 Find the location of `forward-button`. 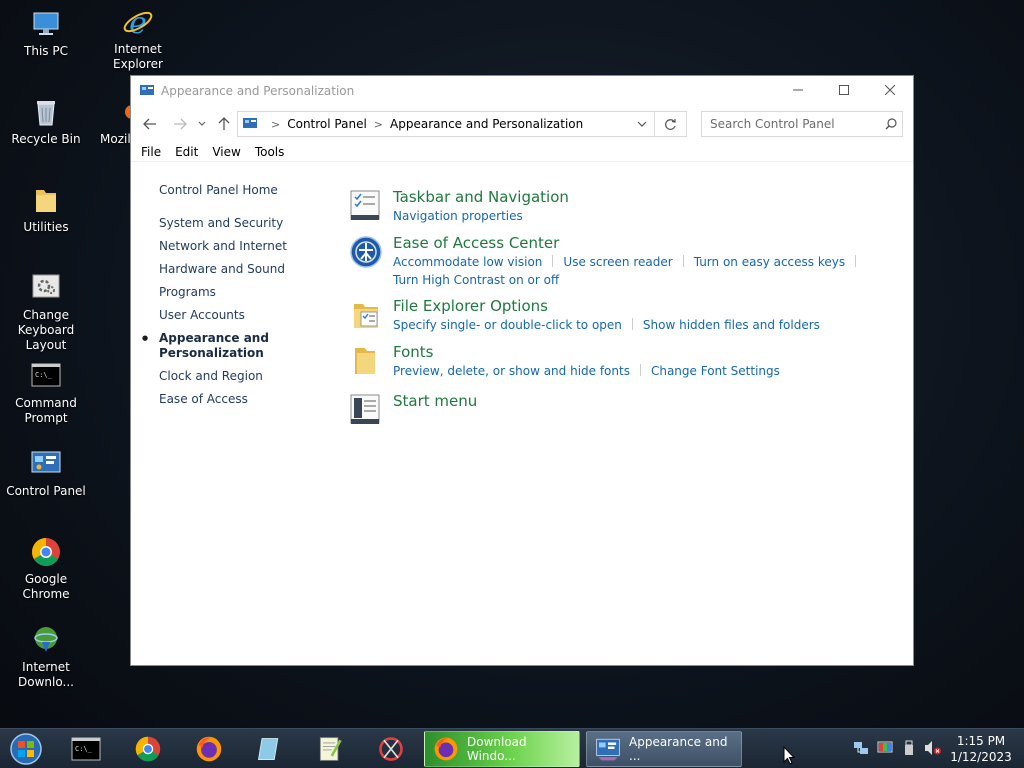

forward-button is located at coordinates (180, 124).